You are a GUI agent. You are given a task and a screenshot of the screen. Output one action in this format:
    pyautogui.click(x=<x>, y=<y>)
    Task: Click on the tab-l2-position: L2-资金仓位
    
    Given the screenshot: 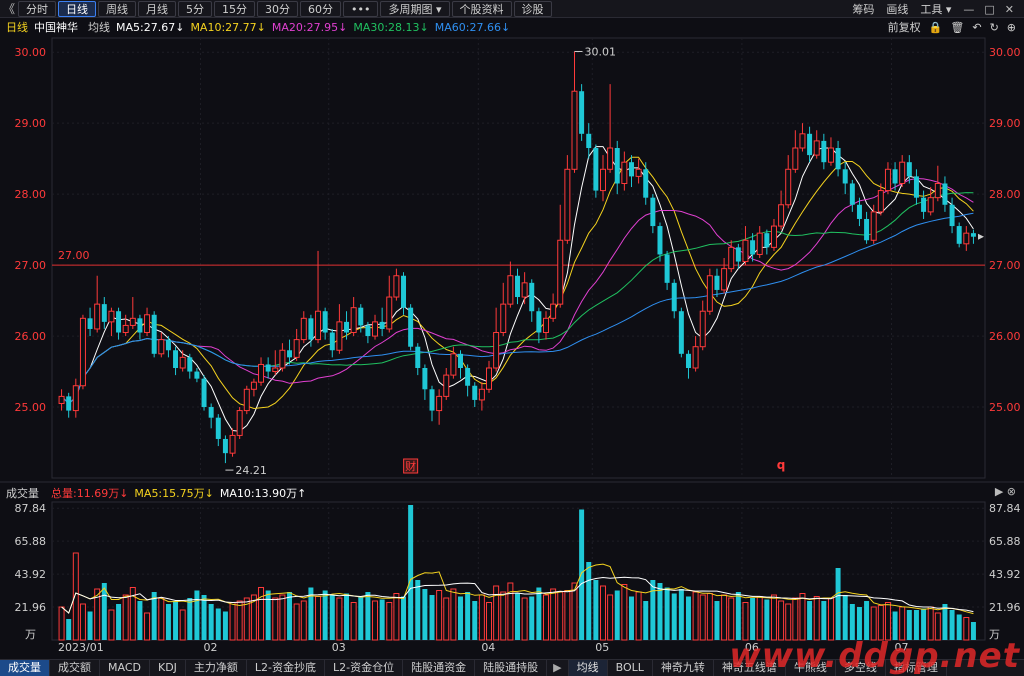 What is the action you would take?
    pyautogui.click(x=364, y=668)
    